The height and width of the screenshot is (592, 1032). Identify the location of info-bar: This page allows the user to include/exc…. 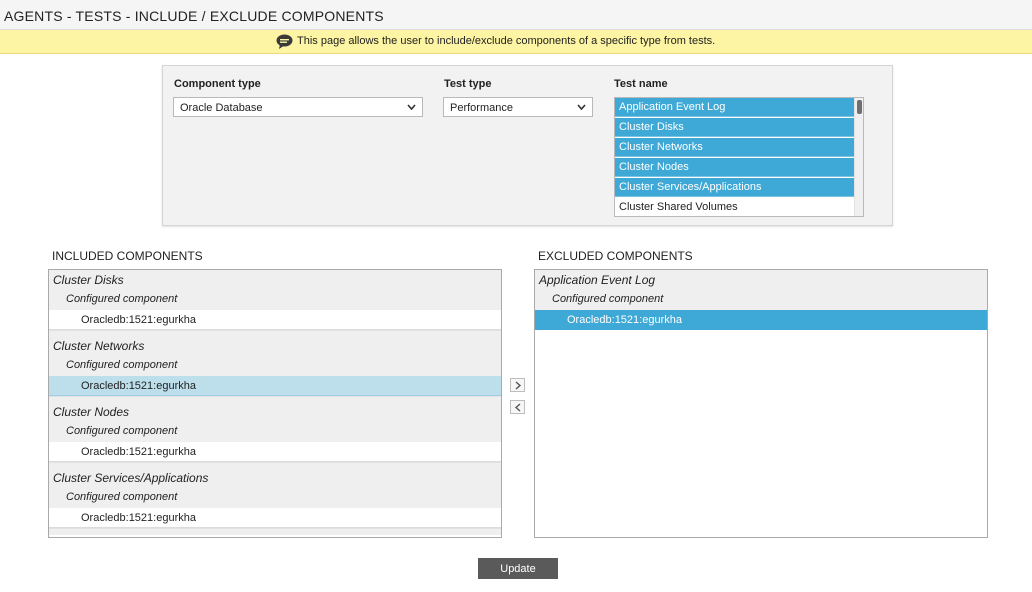
(516, 42).